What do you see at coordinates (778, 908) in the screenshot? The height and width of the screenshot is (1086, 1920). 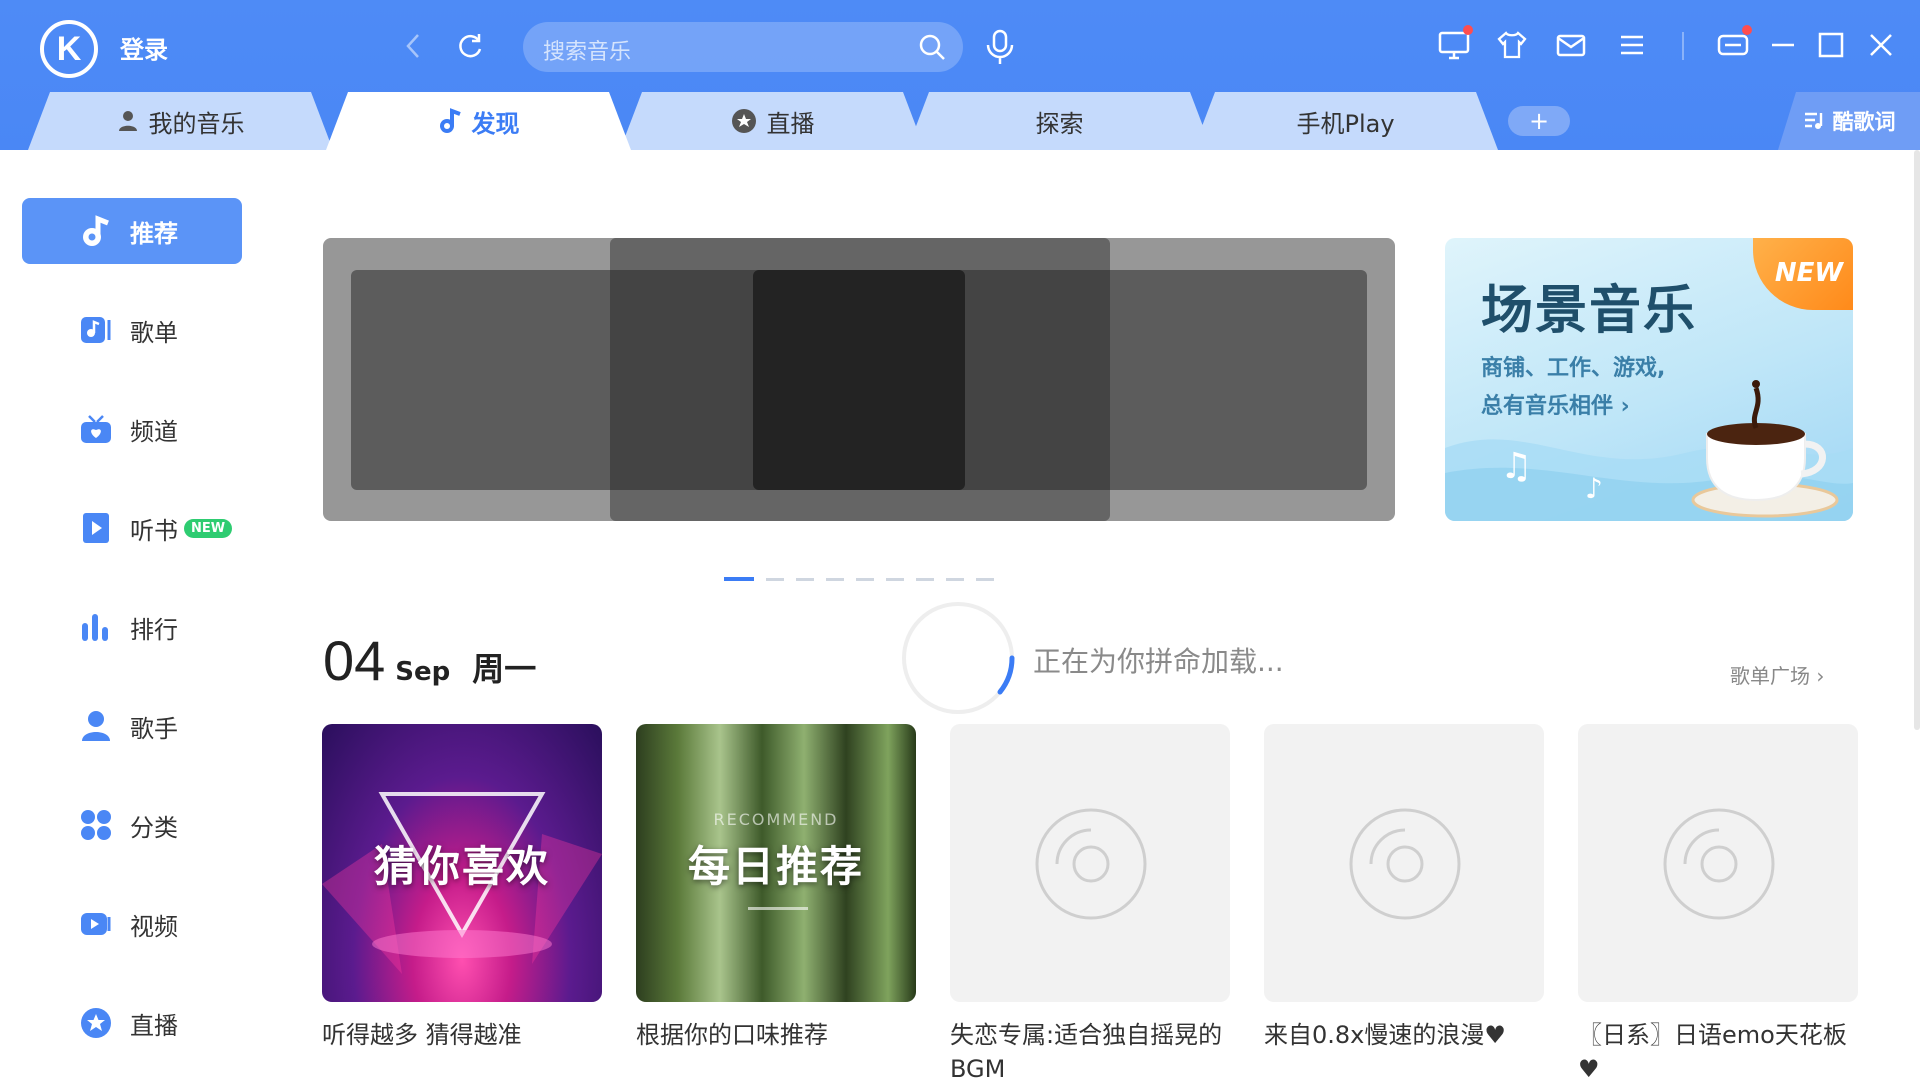 I see `cover-divider` at bounding box center [778, 908].